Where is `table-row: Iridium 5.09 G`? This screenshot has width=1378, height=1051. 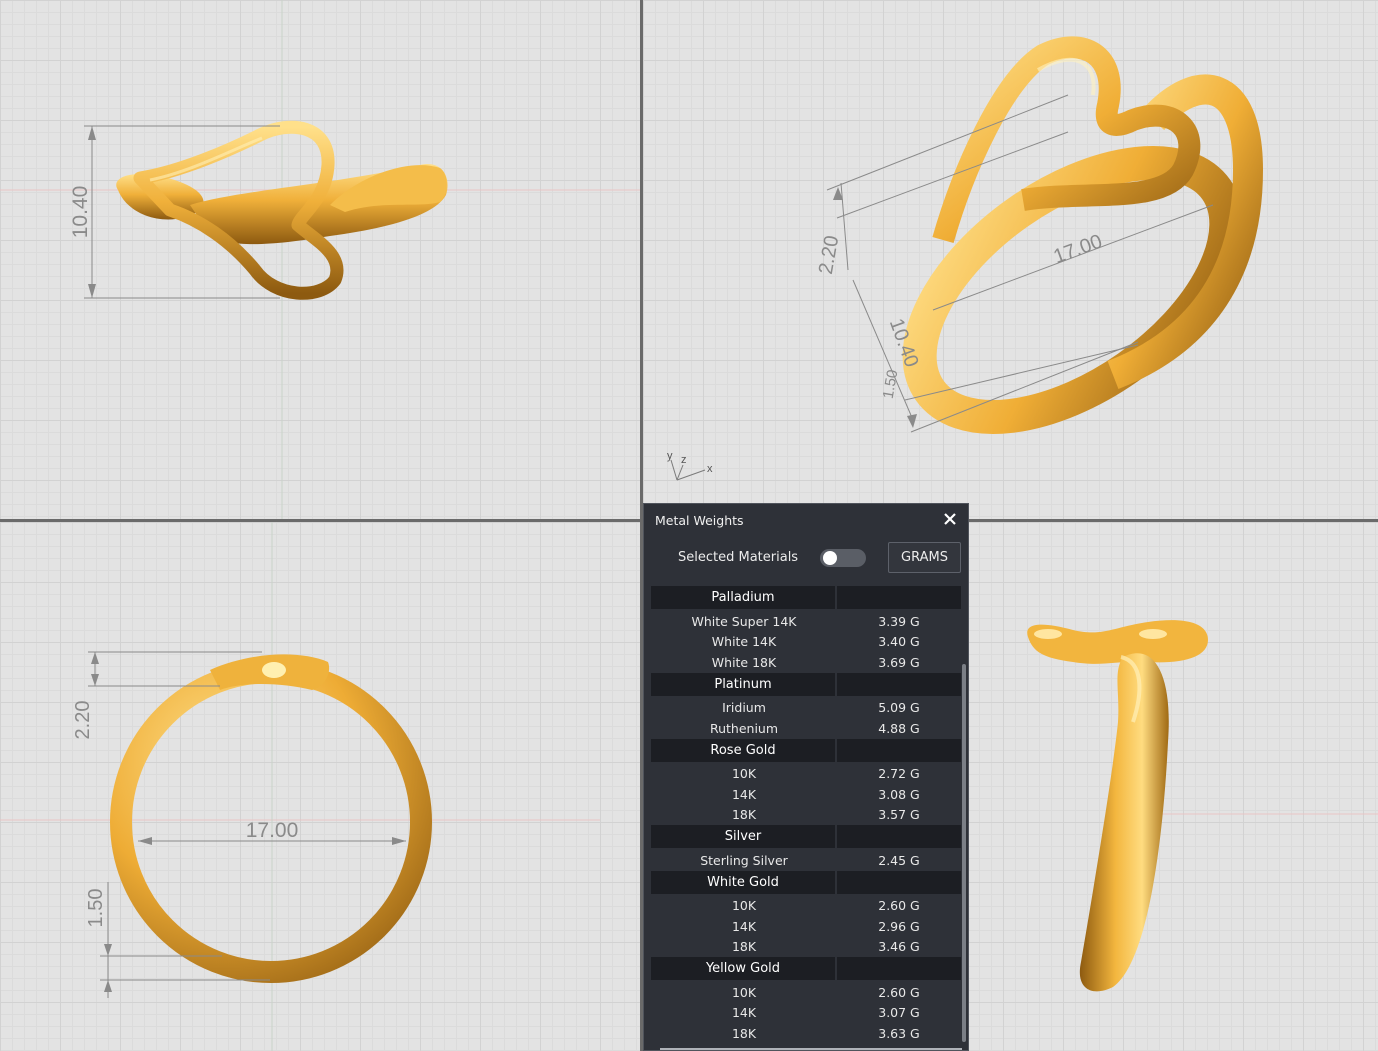
table-row: Iridium 5.09 G is located at coordinates (806, 708).